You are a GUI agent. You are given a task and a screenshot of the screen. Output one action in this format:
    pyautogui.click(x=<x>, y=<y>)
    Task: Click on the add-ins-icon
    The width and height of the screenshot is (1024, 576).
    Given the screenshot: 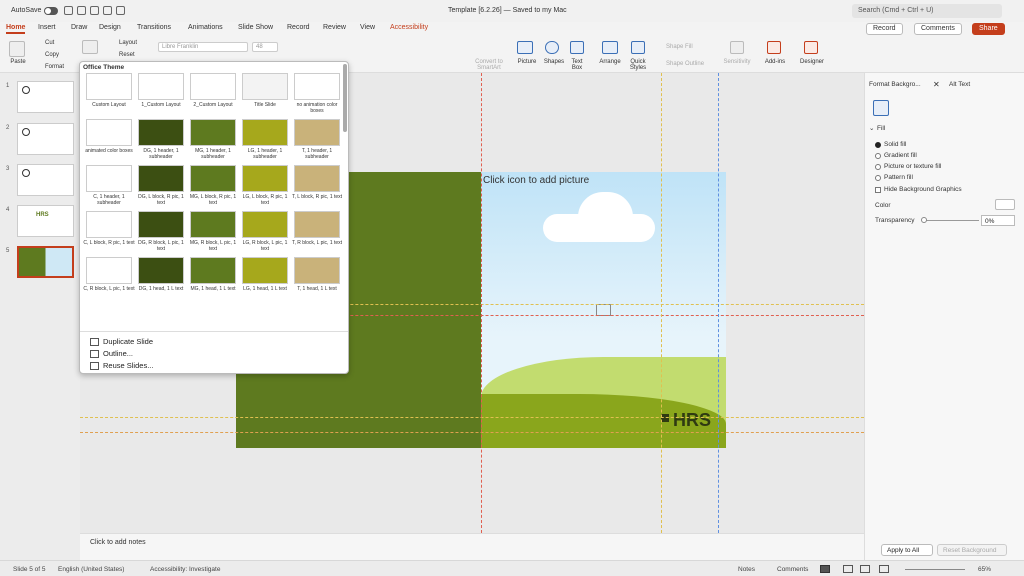 What is the action you would take?
    pyautogui.click(x=774, y=47)
    